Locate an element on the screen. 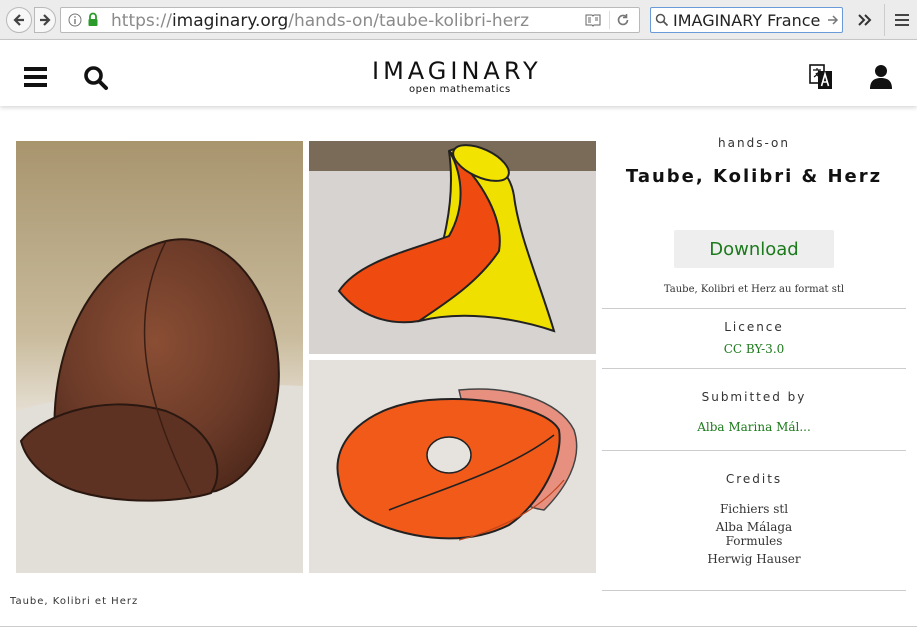  heart-sculpture-image is located at coordinates (452, 466).